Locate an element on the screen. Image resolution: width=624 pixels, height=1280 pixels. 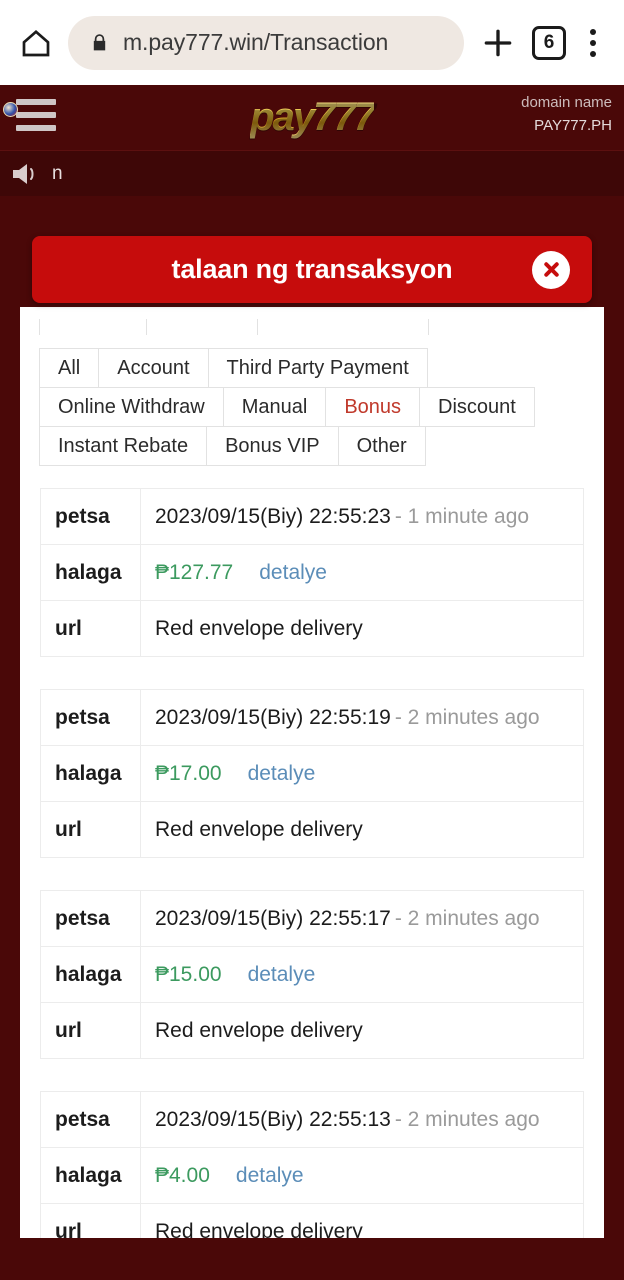
logo-text: pay777 is located at coordinates (313, 117).